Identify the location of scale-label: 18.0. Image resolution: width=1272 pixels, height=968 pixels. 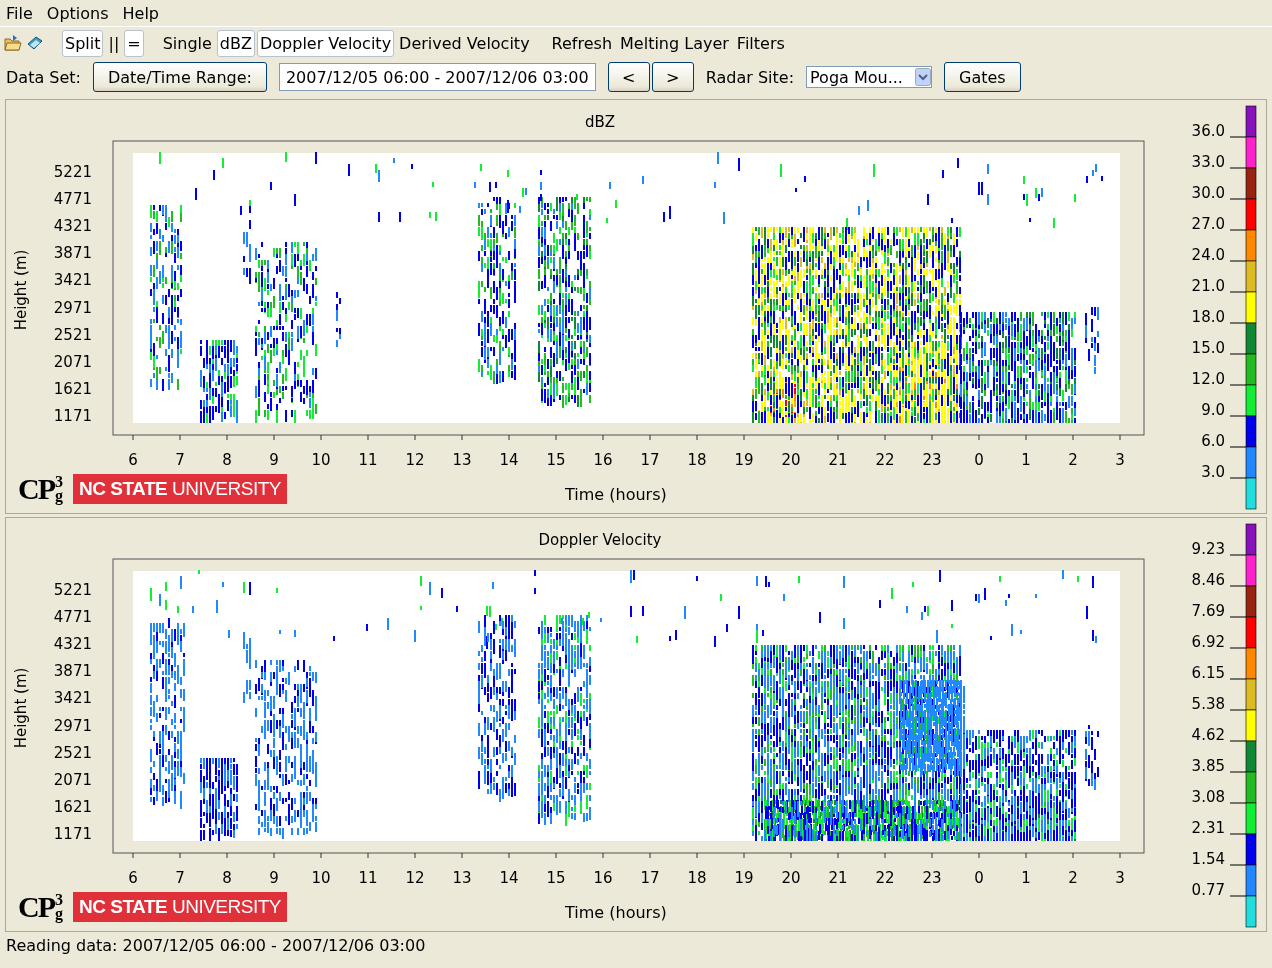
(1208, 317).